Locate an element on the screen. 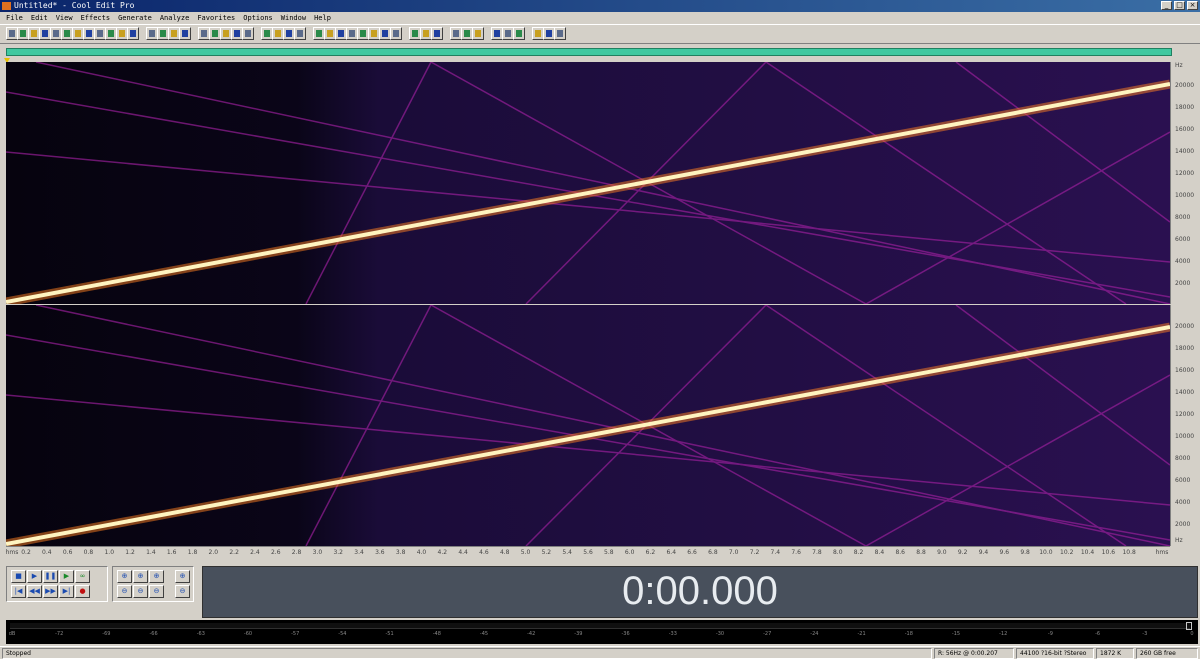  app-icon is located at coordinates (6, 6).